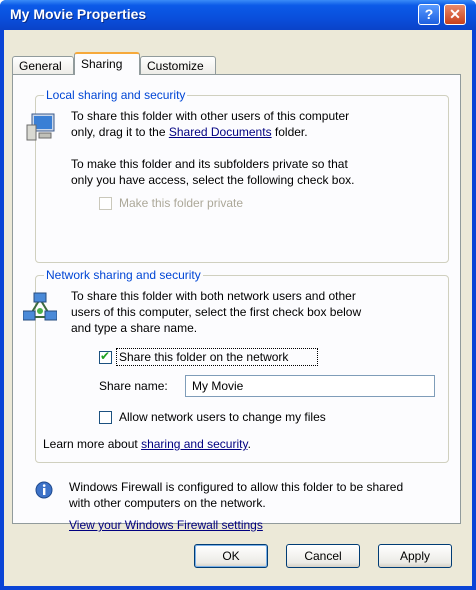  I want to click on sharing-security-link: sharing and security, so click(194, 444).